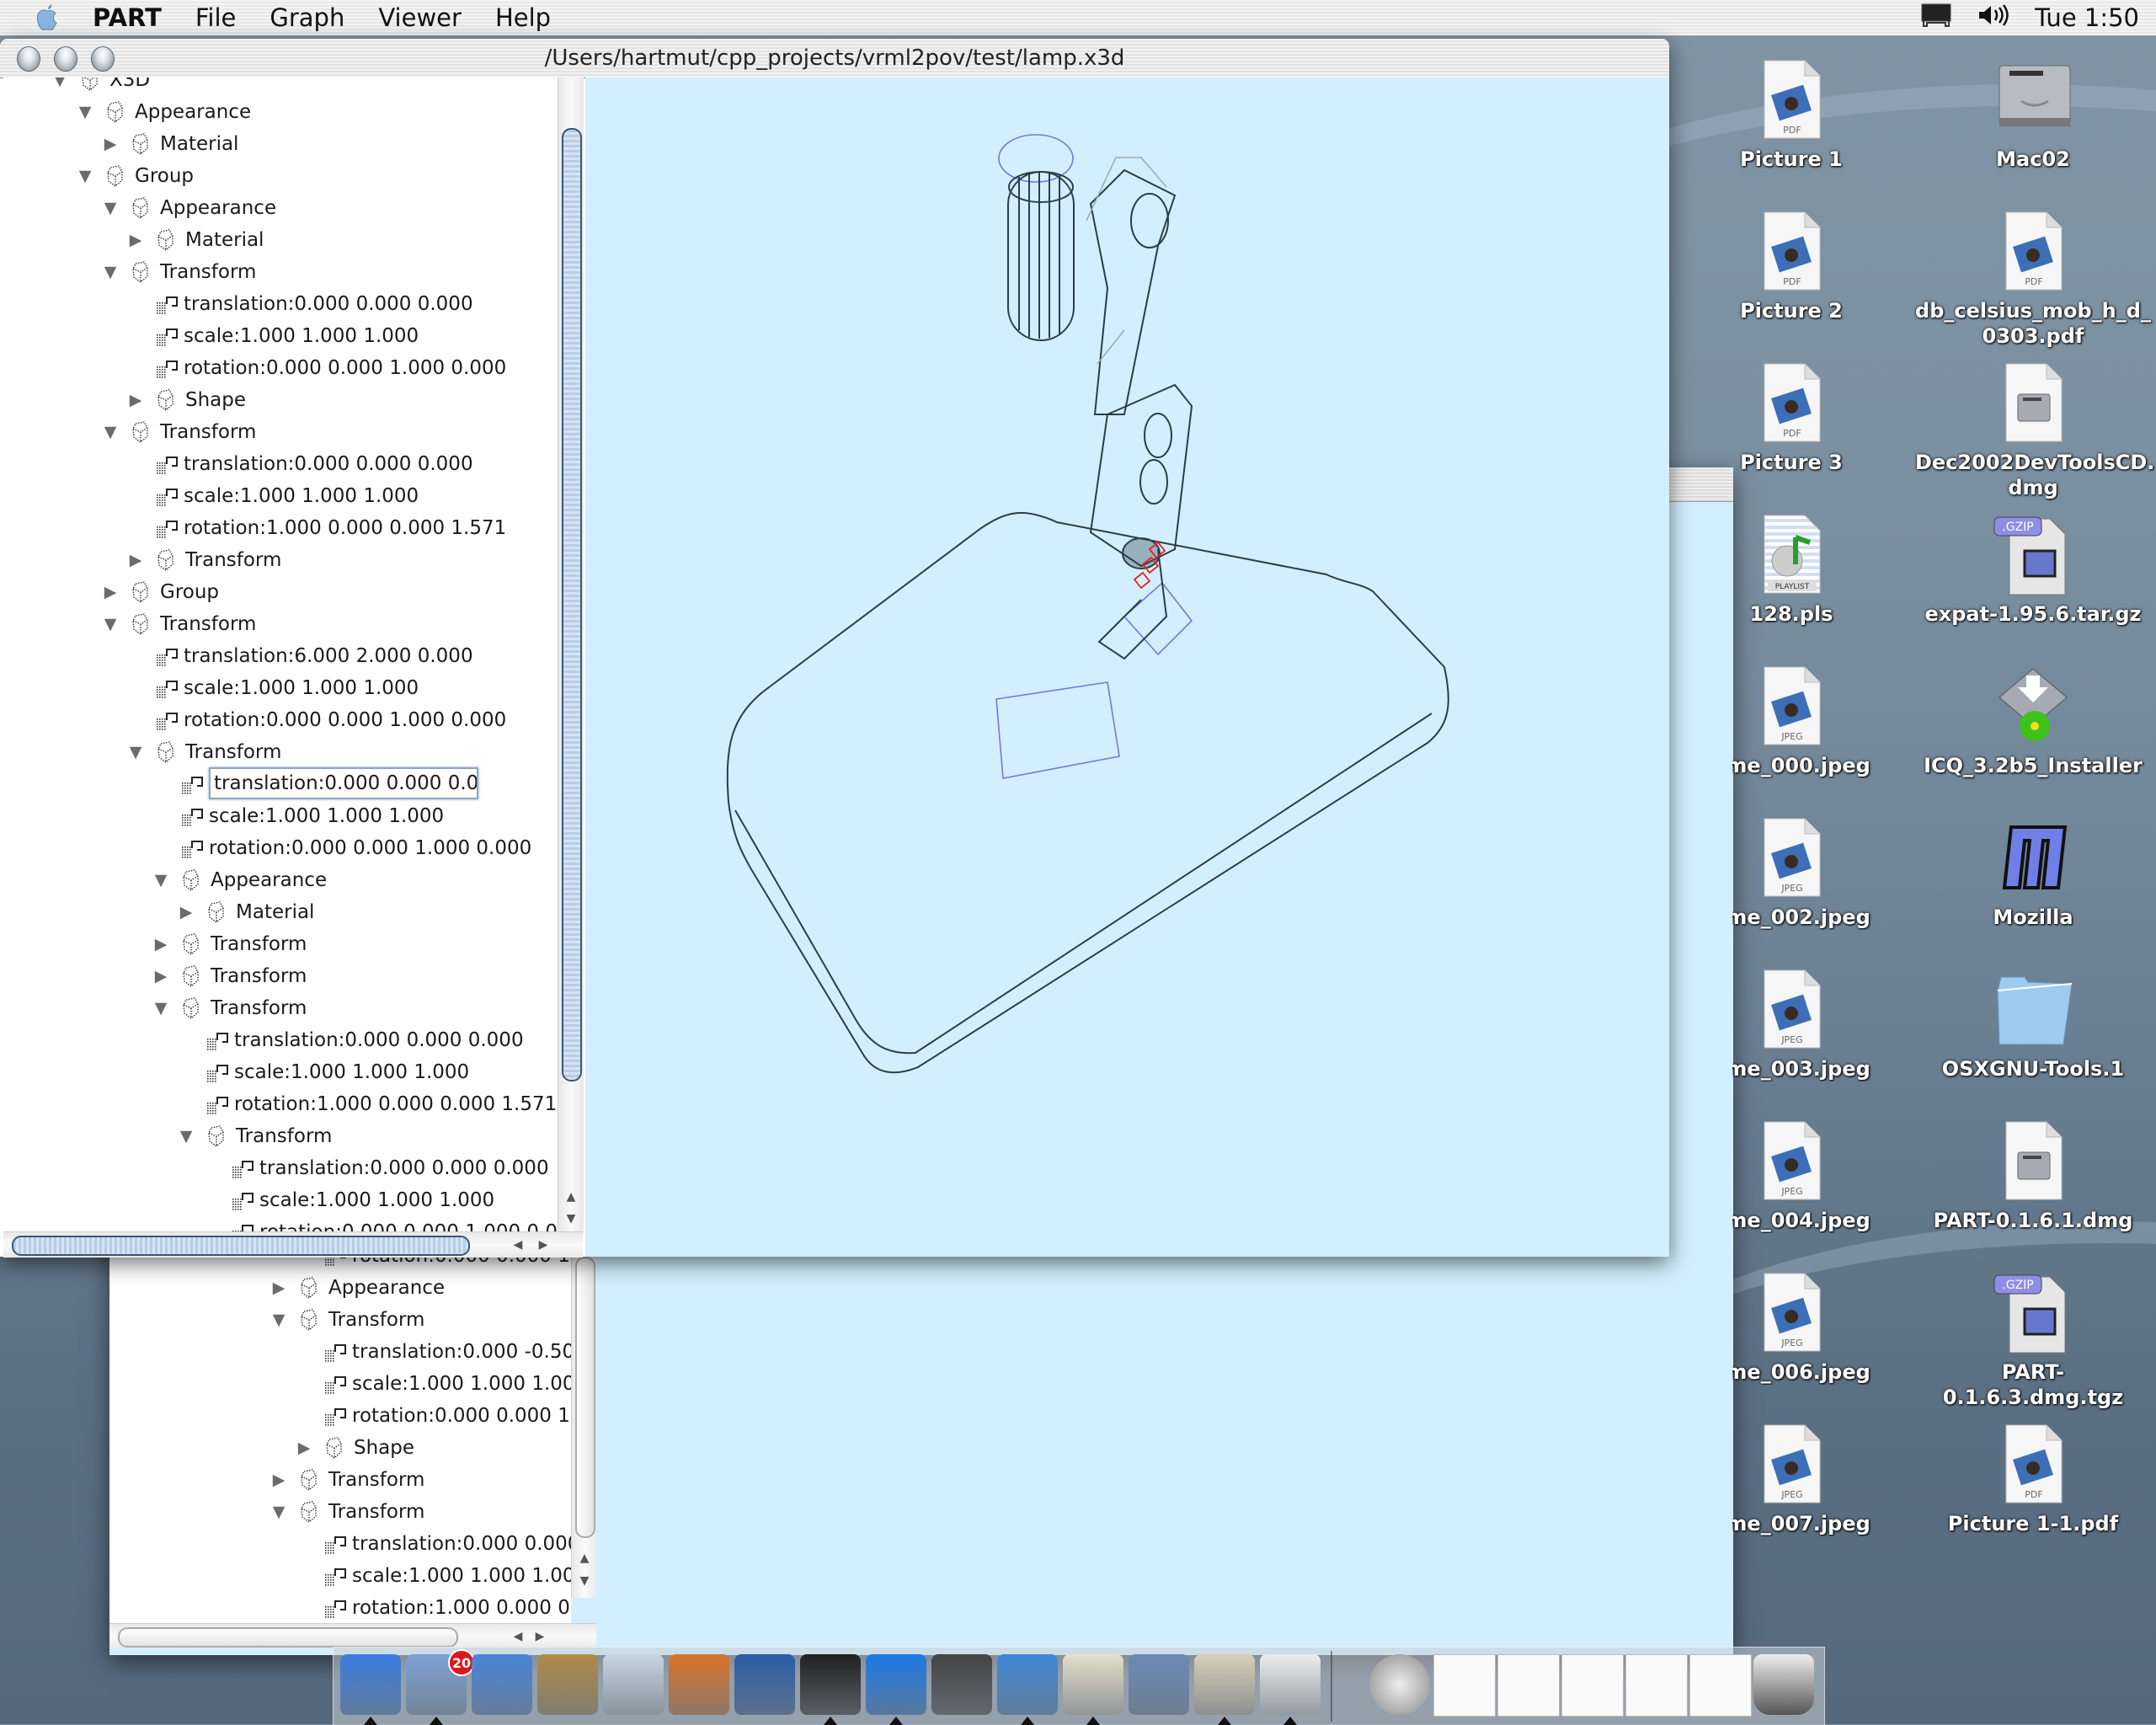 This screenshot has height=1725, width=2156. I want to click on tree-vscroll-thumb, so click(572, 604).